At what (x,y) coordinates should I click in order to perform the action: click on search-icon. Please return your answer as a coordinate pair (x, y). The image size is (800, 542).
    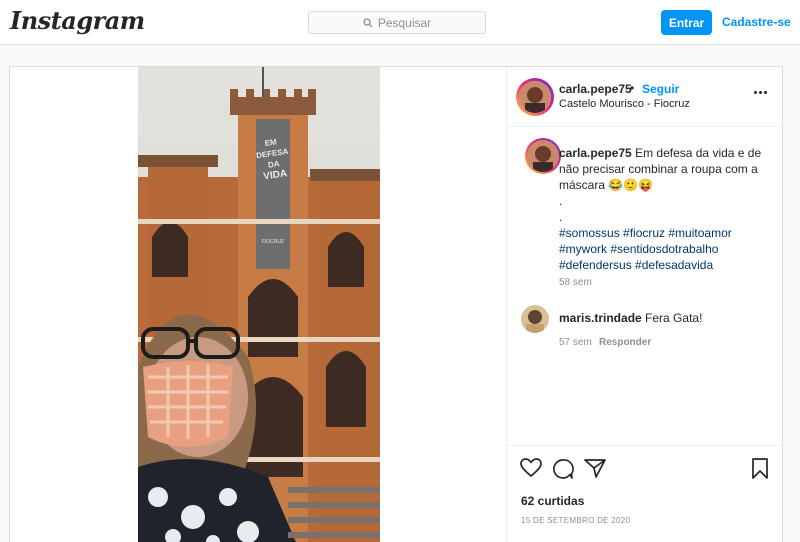
    Looking at the image, I should click on (368, 22).